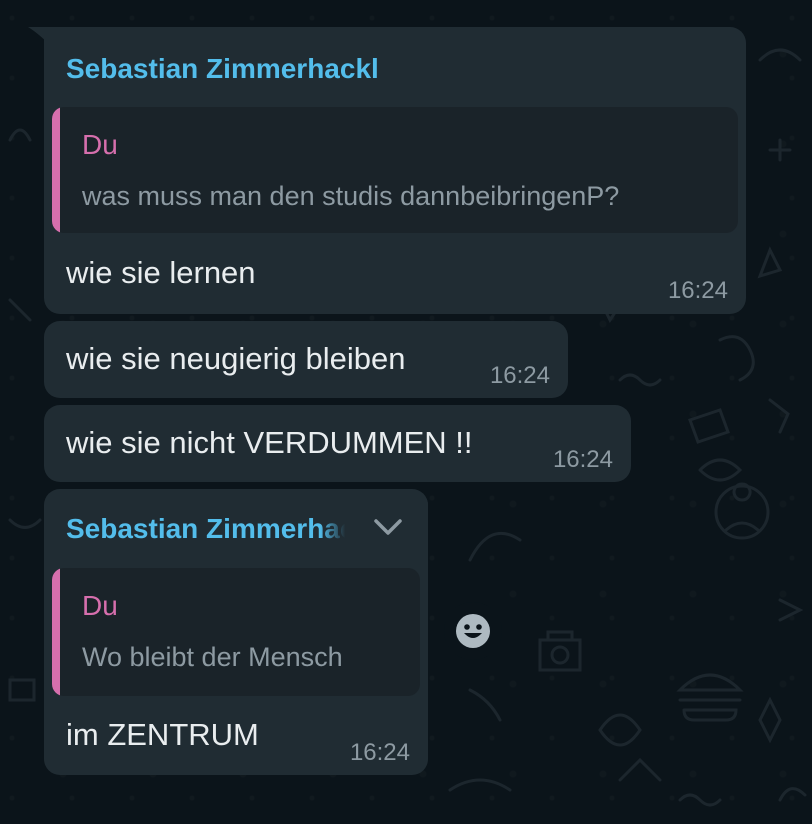  Describe the element at coordinates (212, 657) in the screenshot. I see `quote-text: Wo bleibt der Mensch` at that location.